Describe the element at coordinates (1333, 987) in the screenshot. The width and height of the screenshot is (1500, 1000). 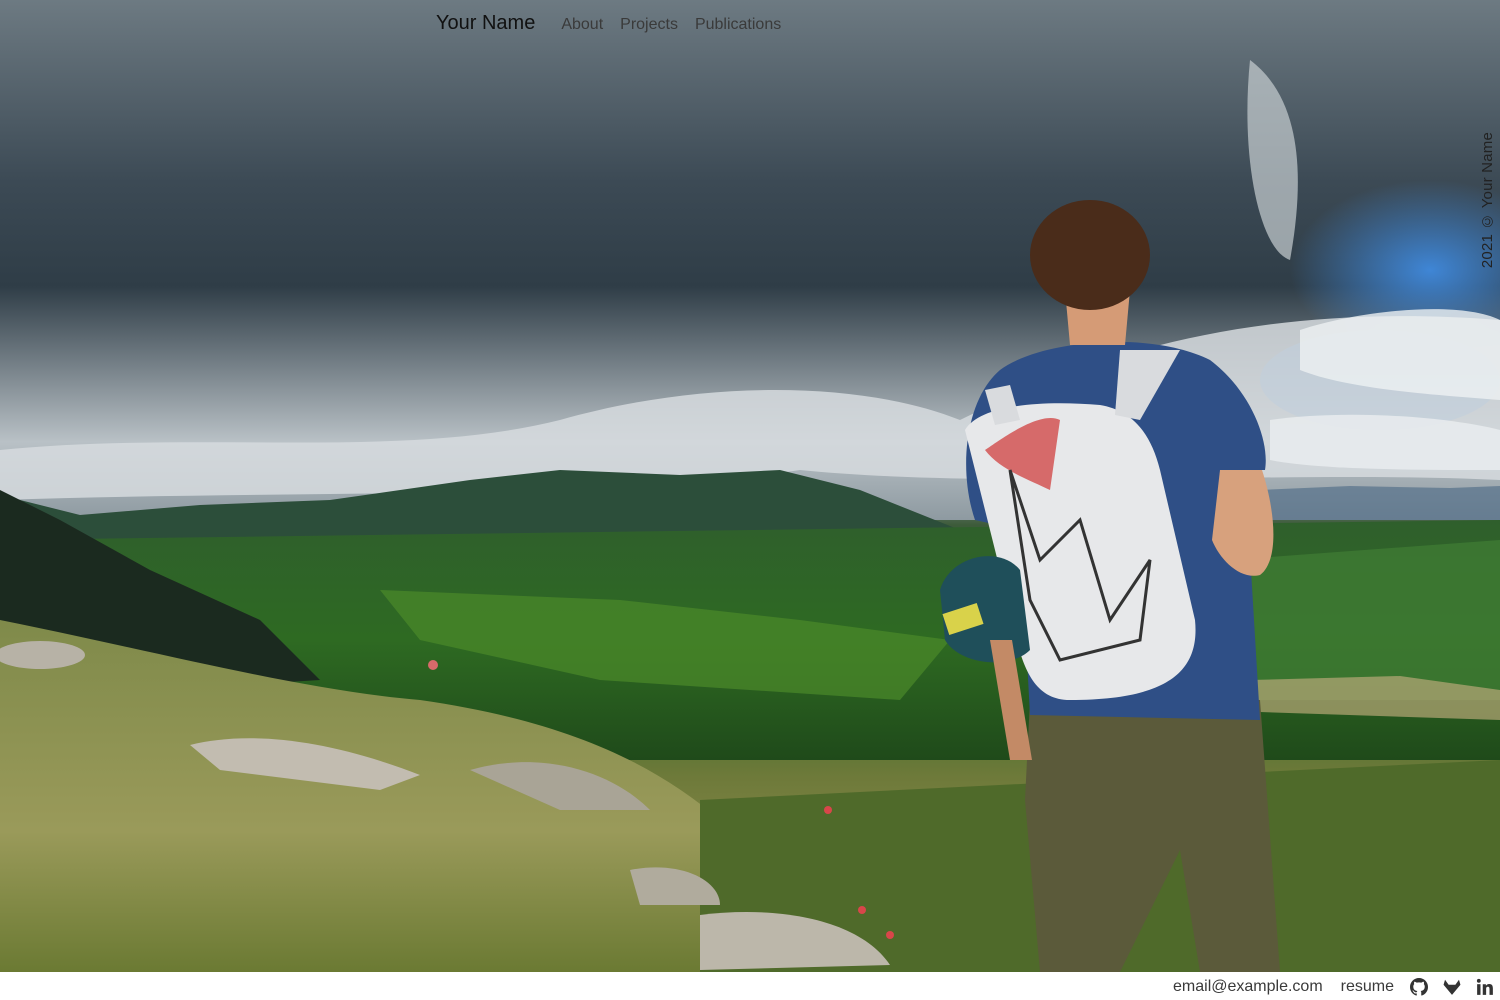
I see `footer-links: email@example.com resume` at that location.